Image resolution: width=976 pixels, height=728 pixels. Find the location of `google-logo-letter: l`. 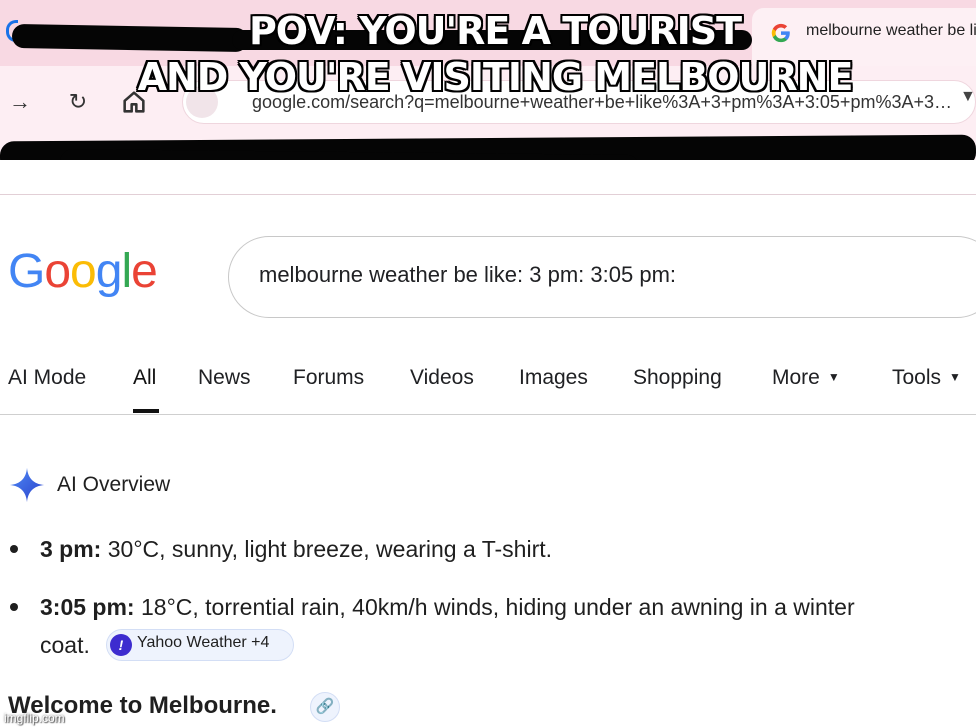

google-logo-letter: l is located at coordinates (126, 271).